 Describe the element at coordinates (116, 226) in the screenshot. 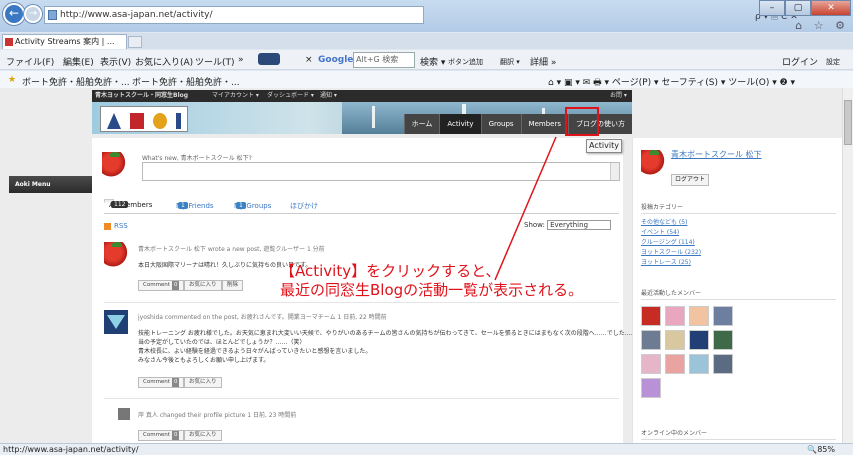

I see `rss-link: RSS` at that location.